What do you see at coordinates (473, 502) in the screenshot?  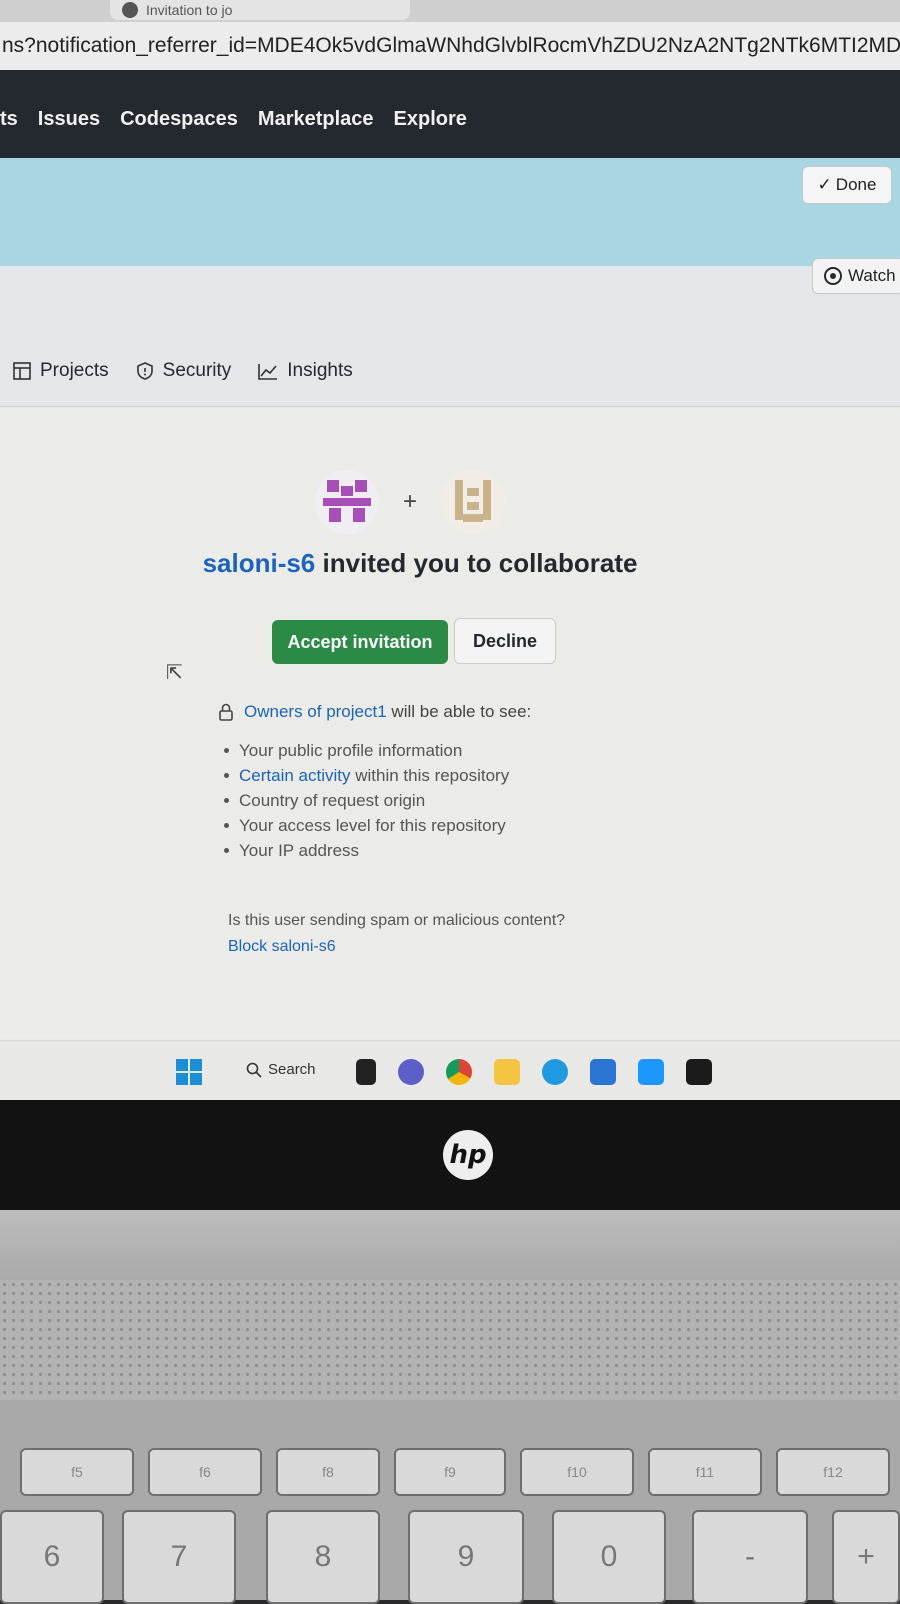 I see `user-avatar` at bounding box center [473, 502].